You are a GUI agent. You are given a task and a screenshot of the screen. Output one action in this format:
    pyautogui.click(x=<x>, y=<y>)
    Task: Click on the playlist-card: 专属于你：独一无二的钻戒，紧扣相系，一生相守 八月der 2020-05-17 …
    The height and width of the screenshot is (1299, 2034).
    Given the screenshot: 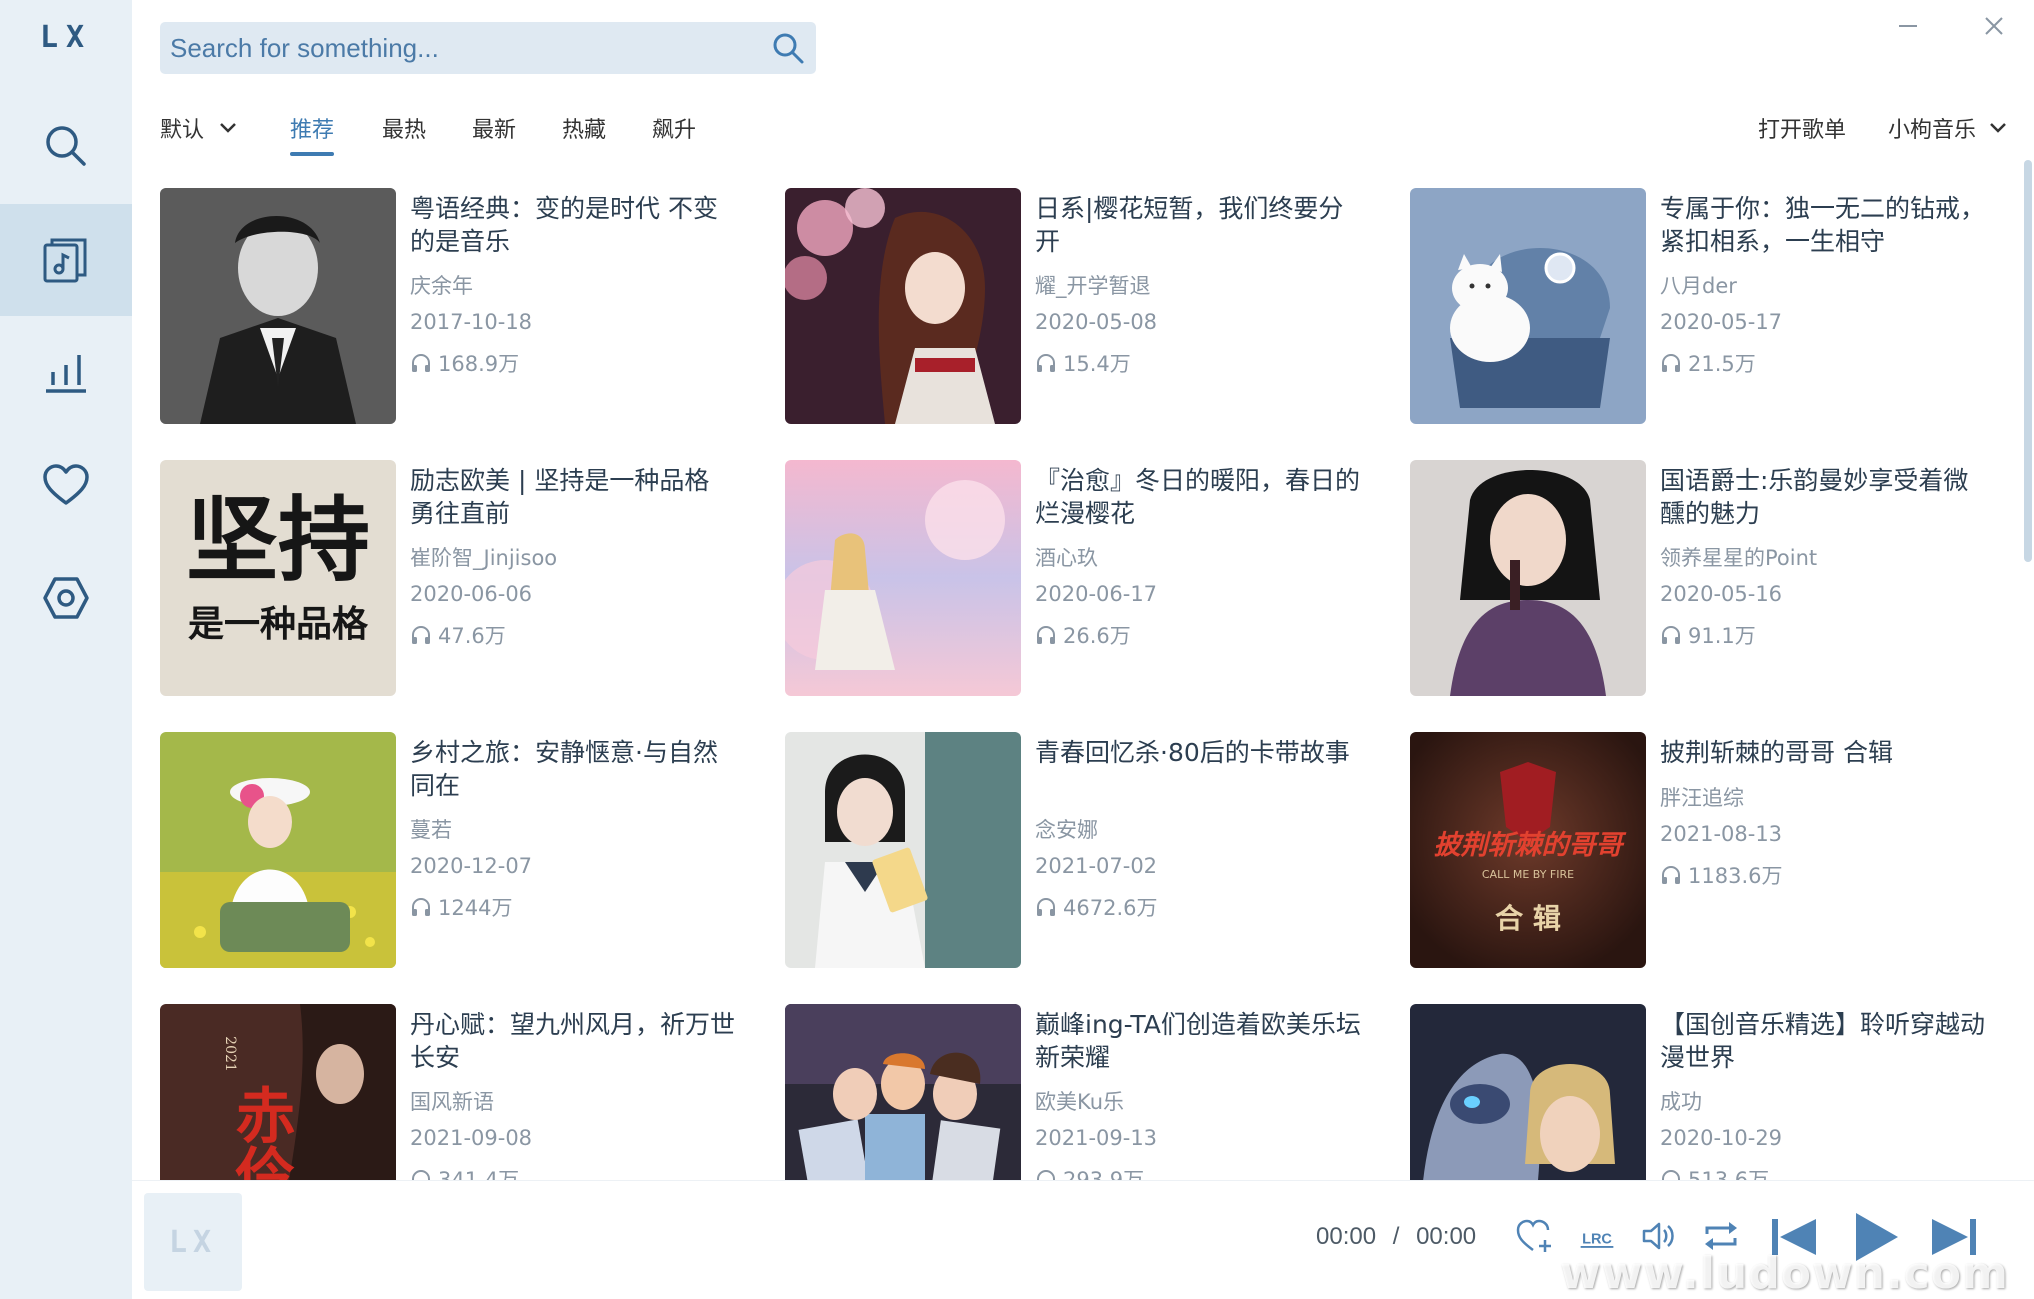 What is the action you would take?
    pyautogui.click(x=1708, y=306)
    